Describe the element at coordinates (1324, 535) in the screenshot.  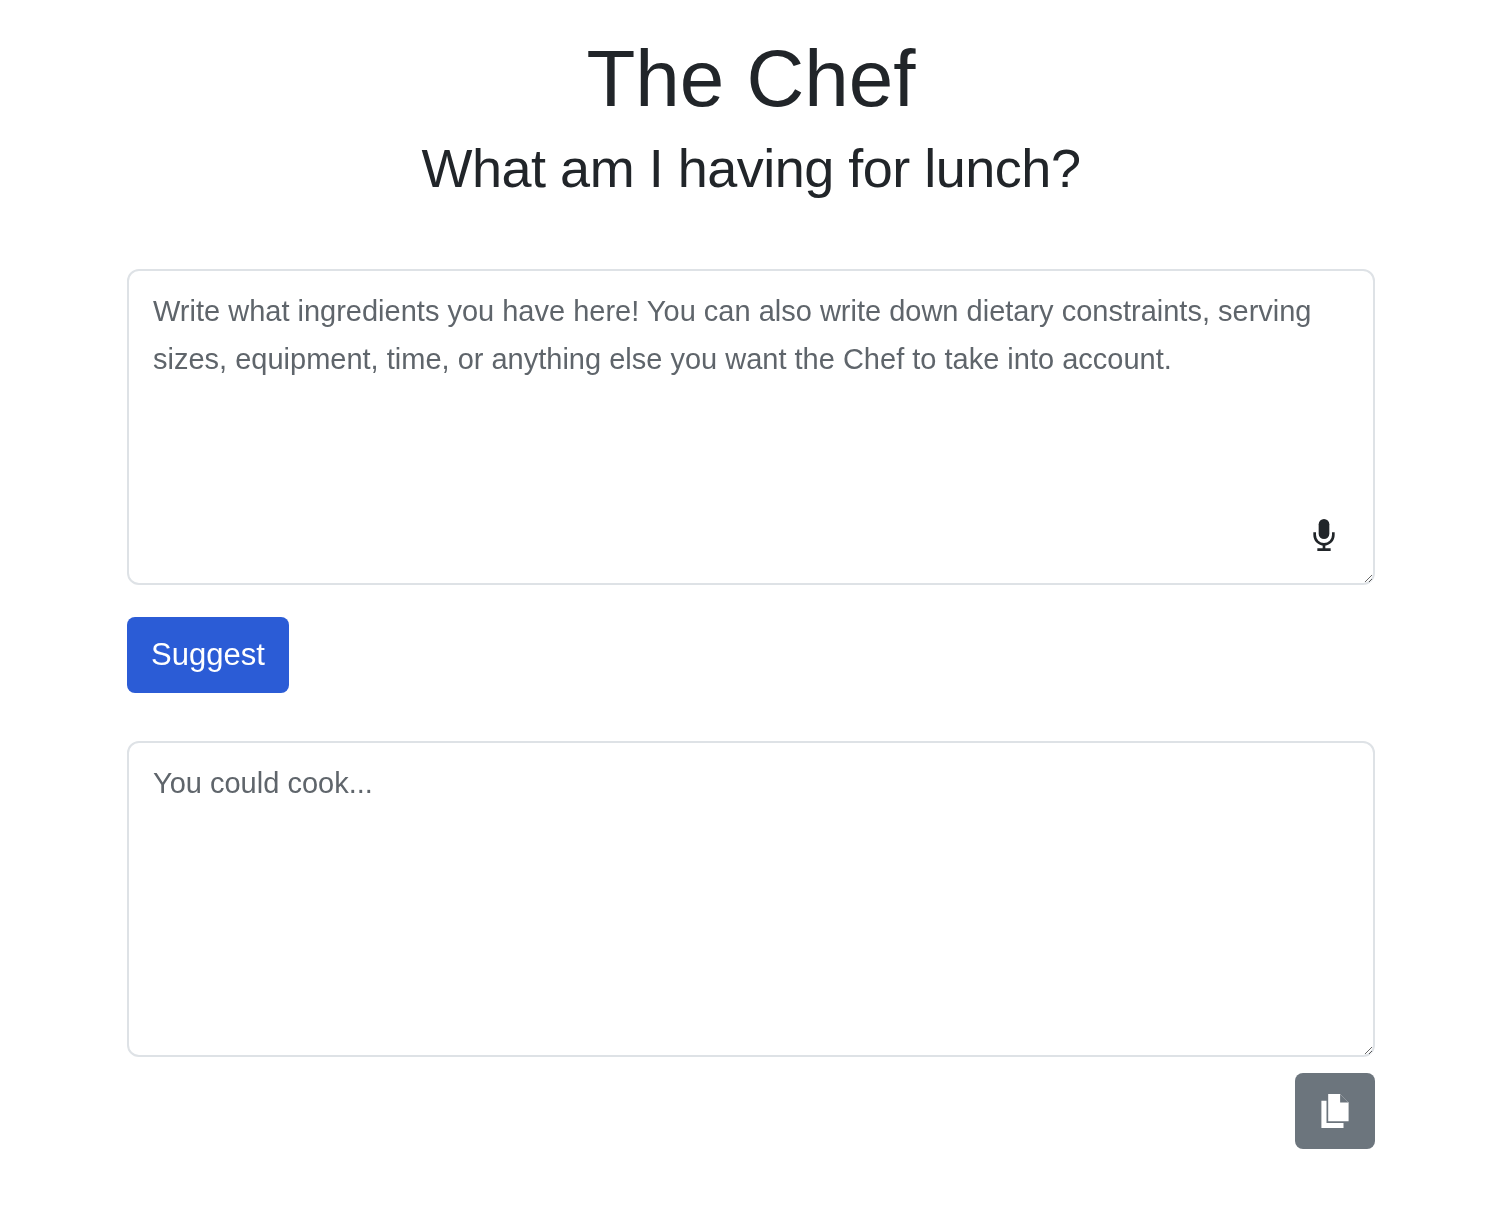
I see `microphone-icon` at that location.